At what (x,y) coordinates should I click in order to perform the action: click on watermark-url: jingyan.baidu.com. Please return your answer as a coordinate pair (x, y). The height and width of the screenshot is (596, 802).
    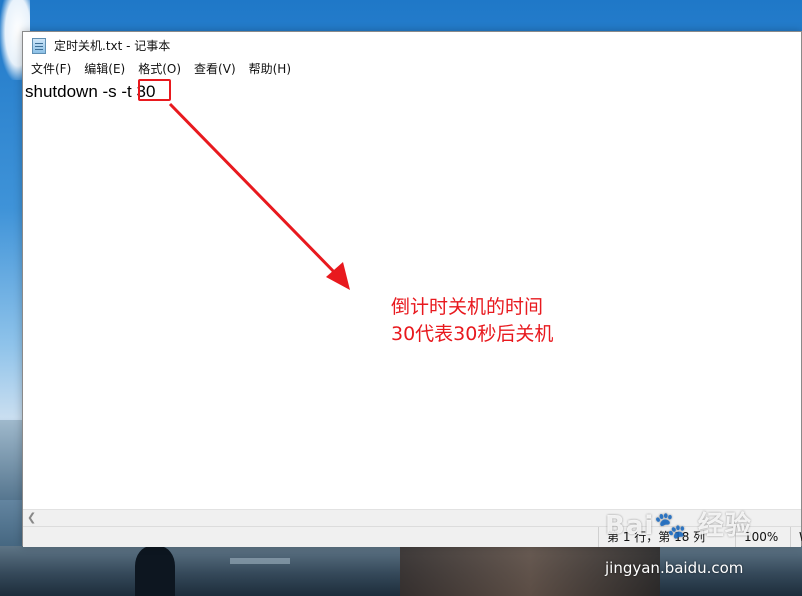
    Looking at the image, I should click on (674, 568).